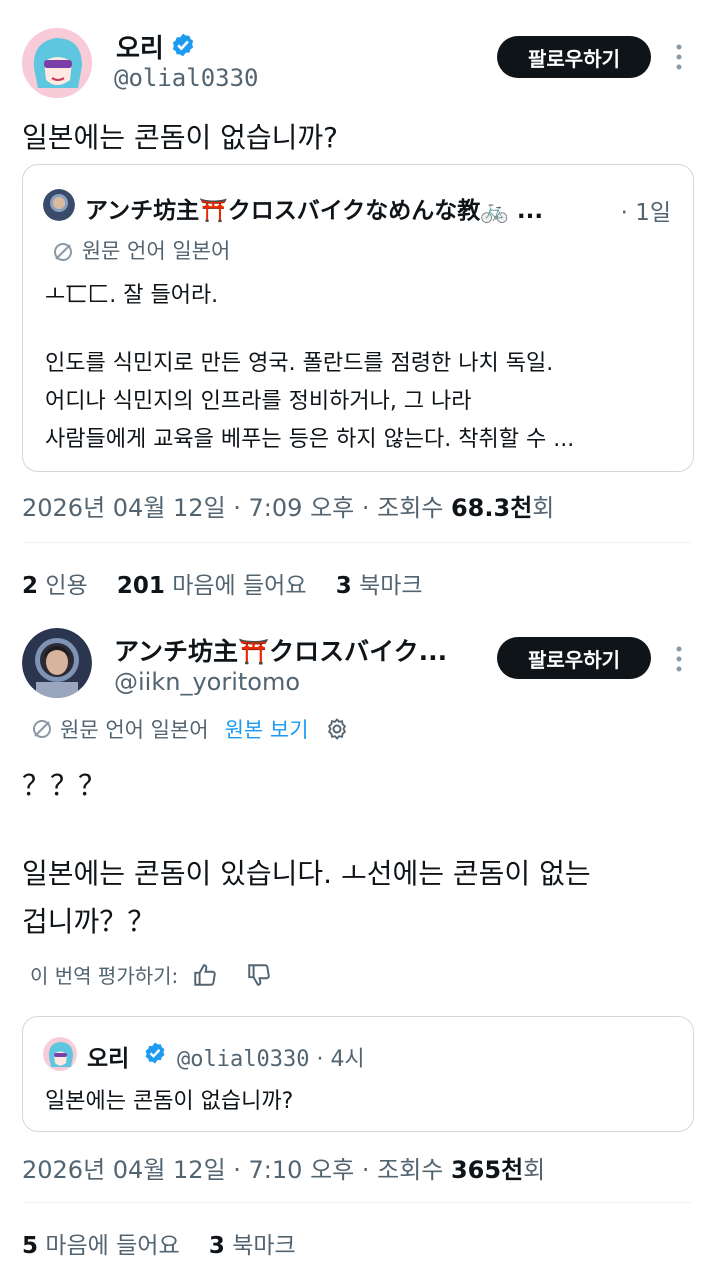  What do you see at coordinates (186, 78) in the screenshot?
I see `author-handle: @olial0330` at bounding box center [186, 78].